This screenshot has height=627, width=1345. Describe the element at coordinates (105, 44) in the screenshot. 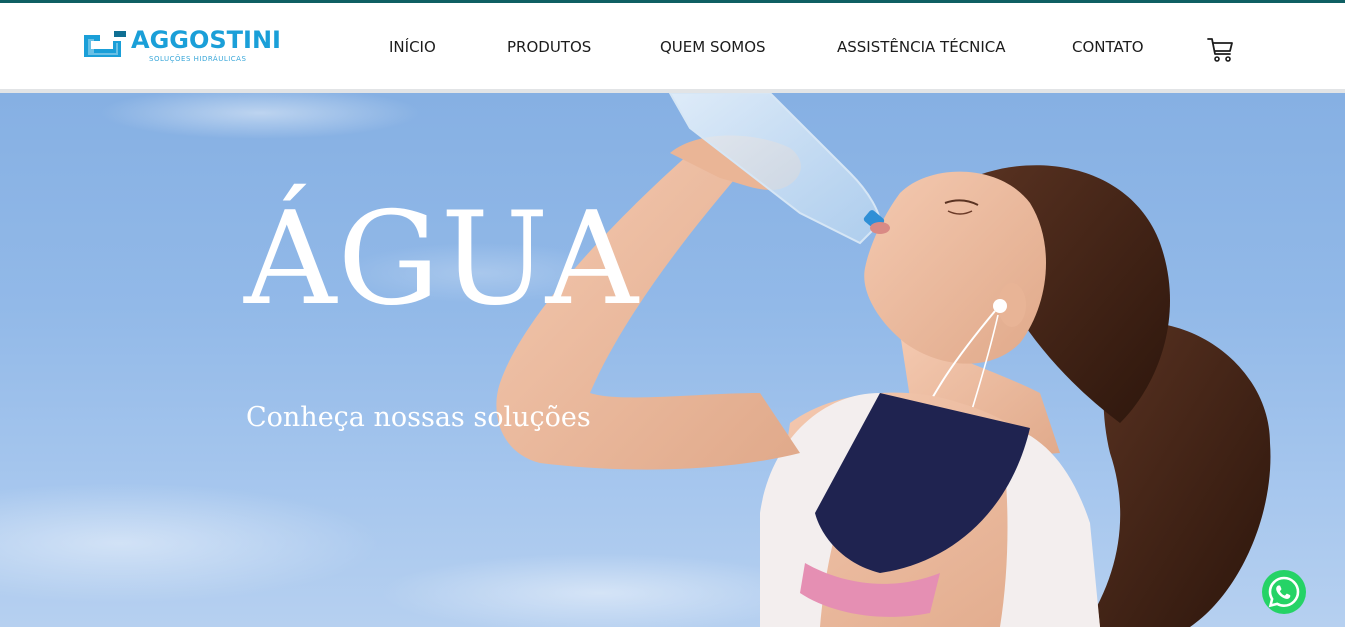

I see `logo-mark-icon` at that location.